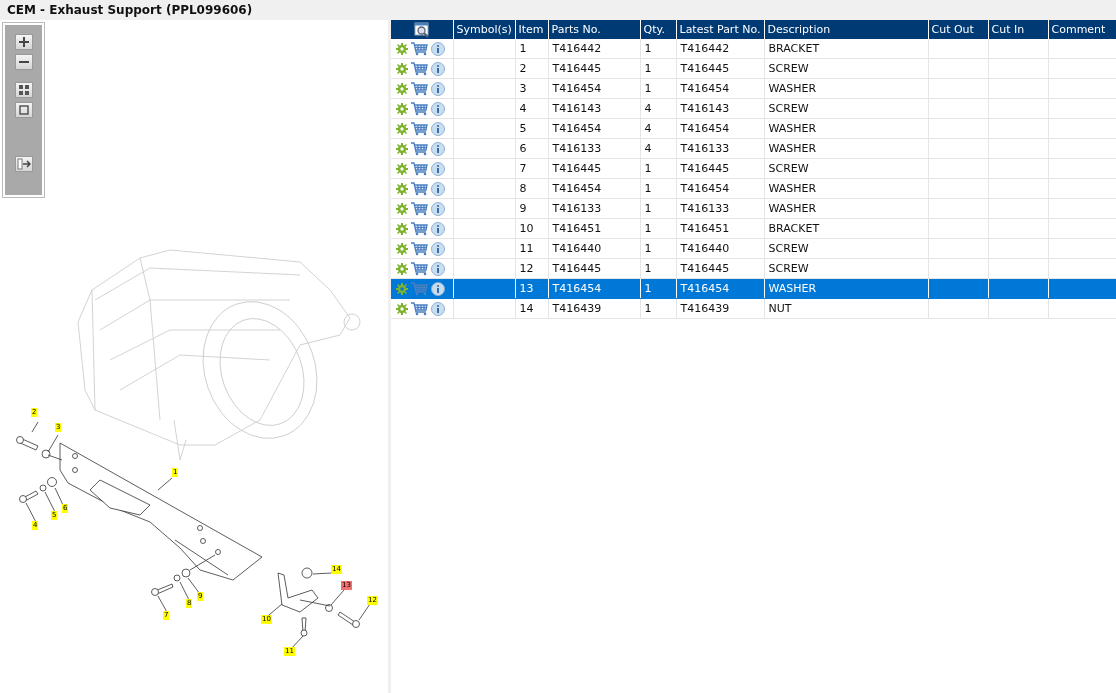 Image resolution: width=1116 pixels, height=693 pixels. I want to click on table-row: 4 T416143 4 T416143 SCREW, so click(753, 108).